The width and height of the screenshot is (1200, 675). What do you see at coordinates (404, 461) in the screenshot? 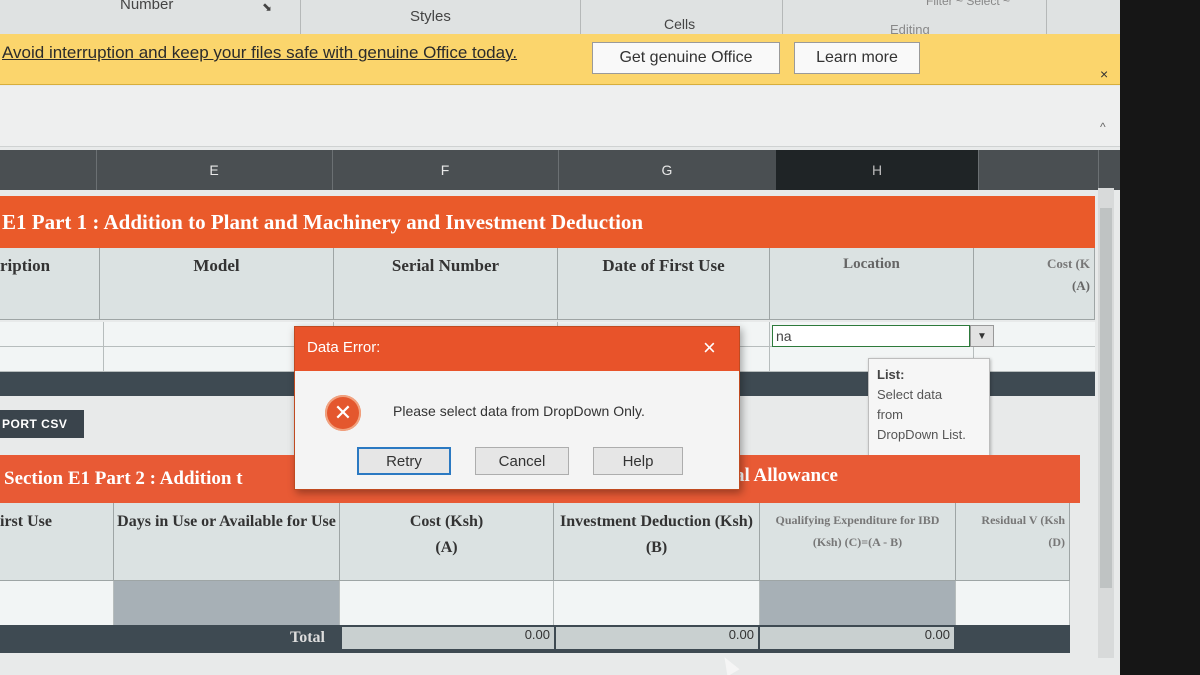
I see `retry-button: Retry` at bounding box center [404, 461].